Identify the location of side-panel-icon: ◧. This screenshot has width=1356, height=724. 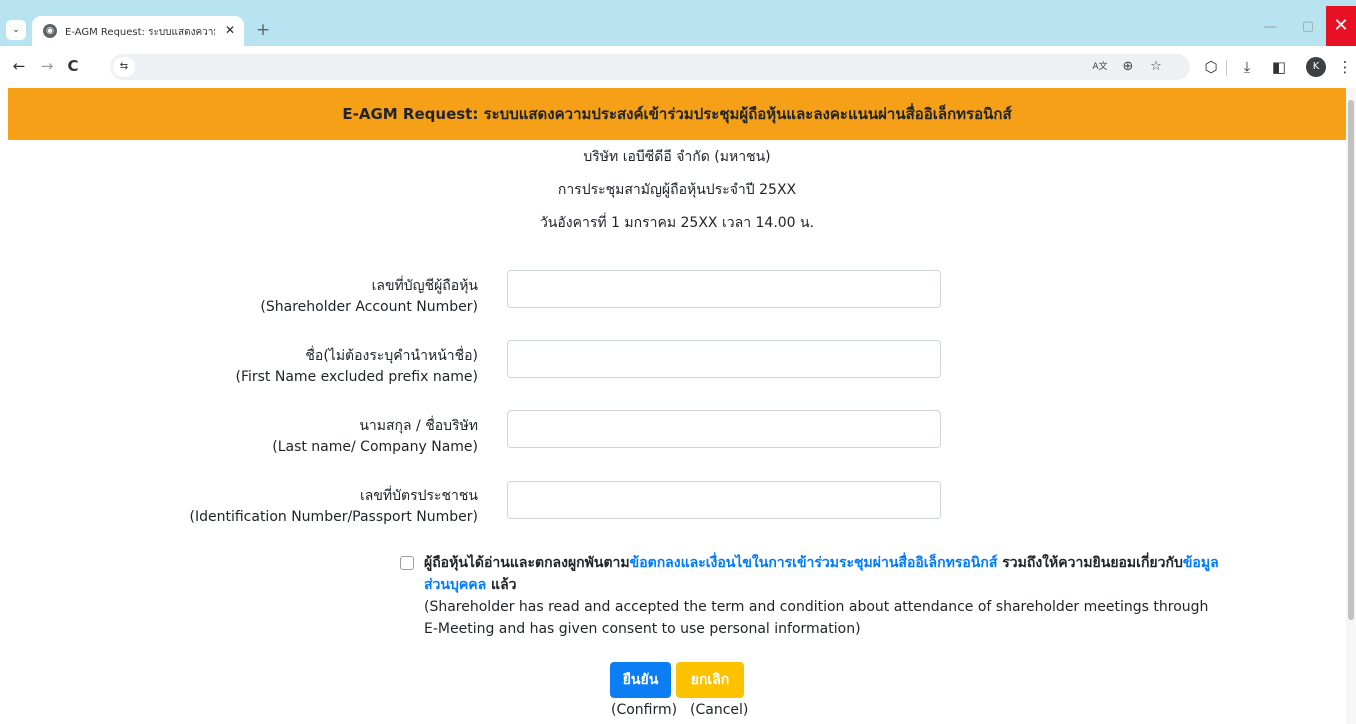
(1279, 67).